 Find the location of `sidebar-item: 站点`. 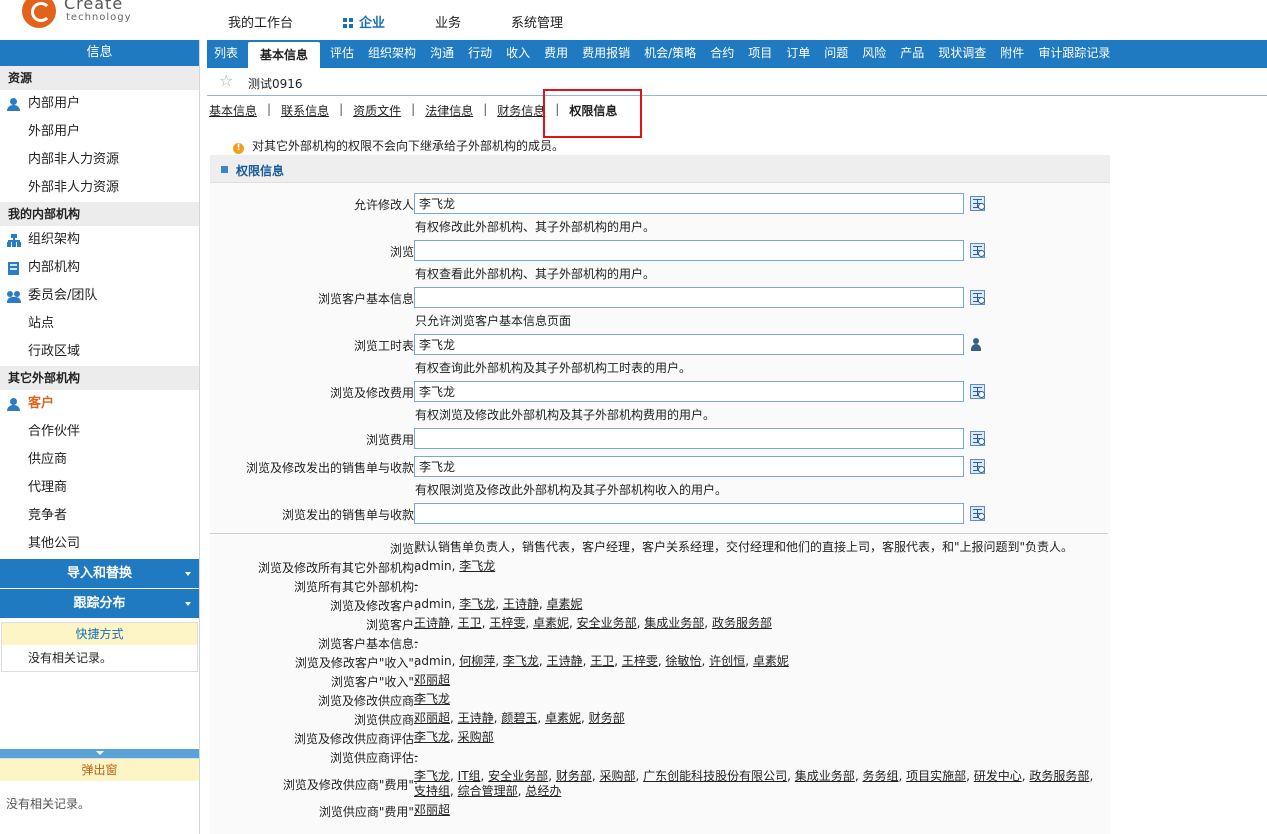

sidebar-item: 站点 is located at coordinates (99, 324).